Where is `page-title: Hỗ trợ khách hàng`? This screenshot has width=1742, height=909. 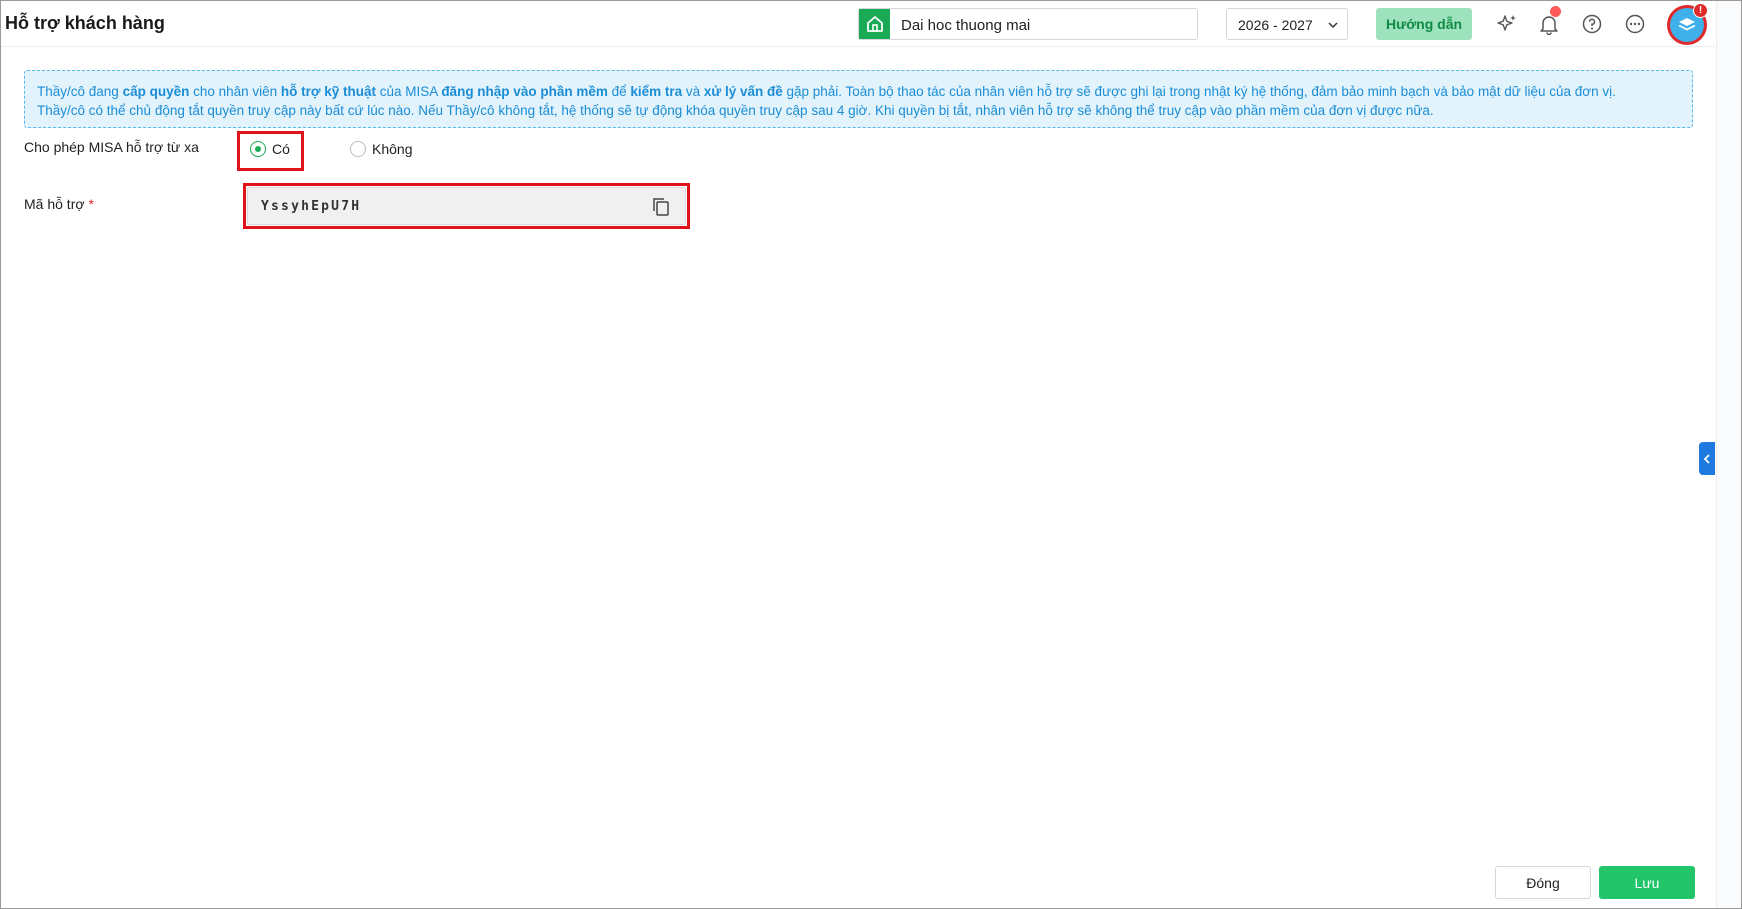
page-title: Hỗ trợ khách hàng is located at coordinates (85, 23).